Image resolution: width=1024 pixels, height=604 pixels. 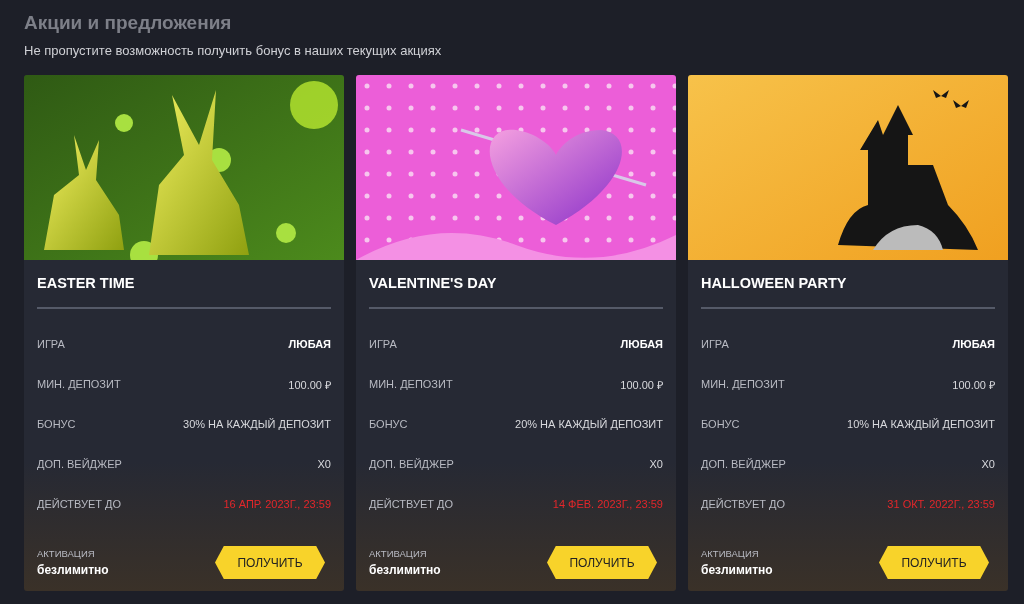 What do you see at coordinates (774, 283) in the screenshot?
I see `promo-title: HALLOWEEN PARTY` at bounding box center [774, 283].